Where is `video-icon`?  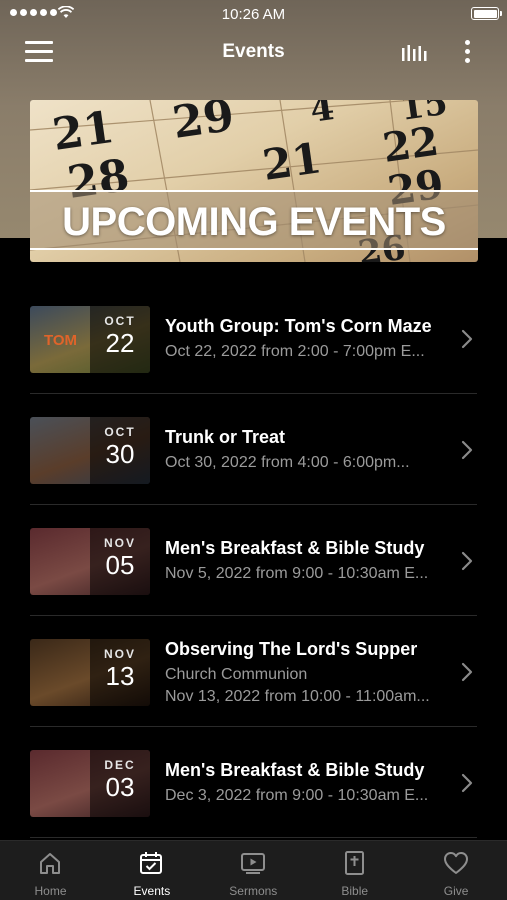
video-icon is located at coordinates (252, 863).